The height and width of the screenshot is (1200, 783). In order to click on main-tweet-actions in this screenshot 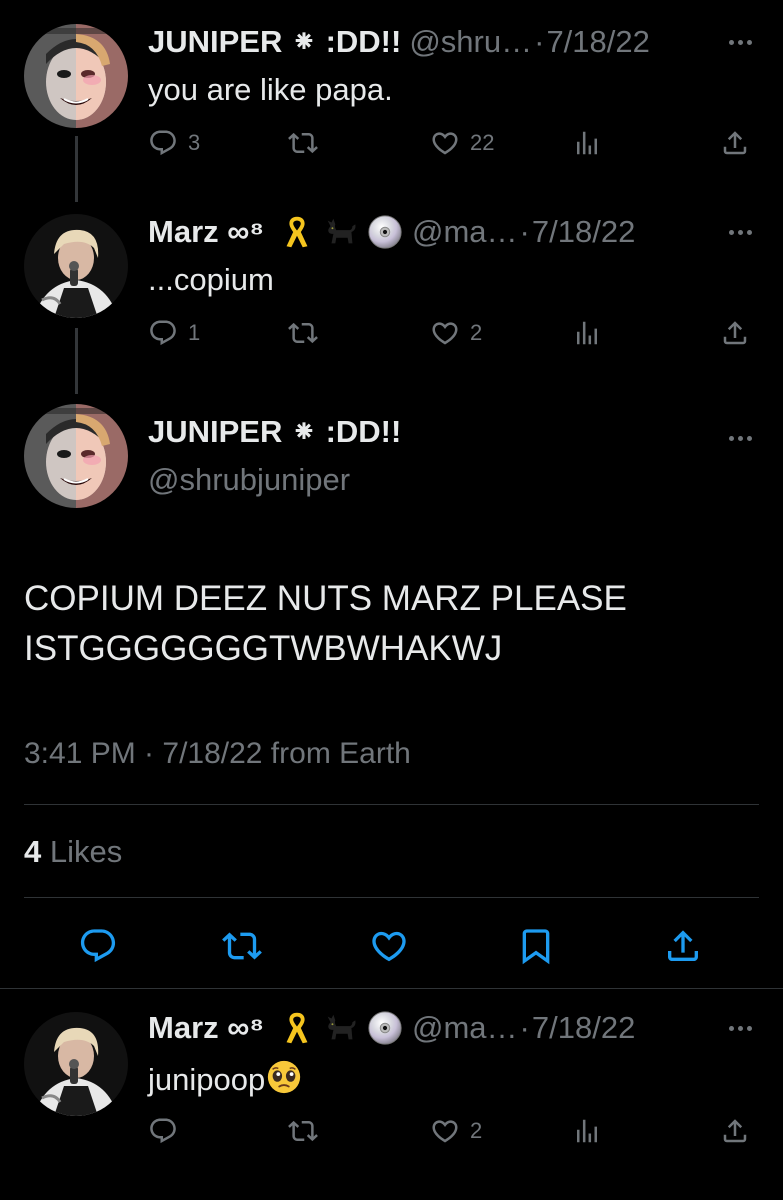, I will do `click(391, 948)`.